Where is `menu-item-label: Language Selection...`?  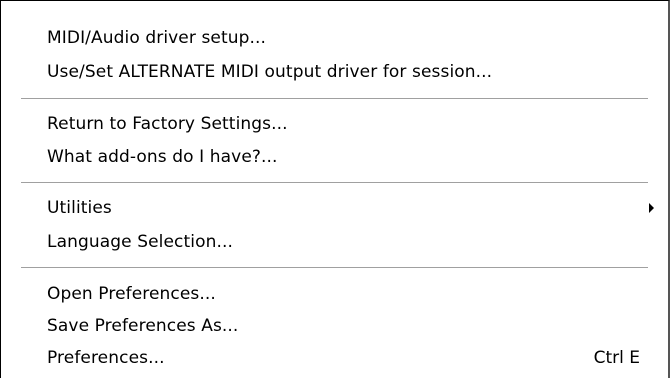 menu-item-label: Language Selection... is located at coordinates (140, 242).